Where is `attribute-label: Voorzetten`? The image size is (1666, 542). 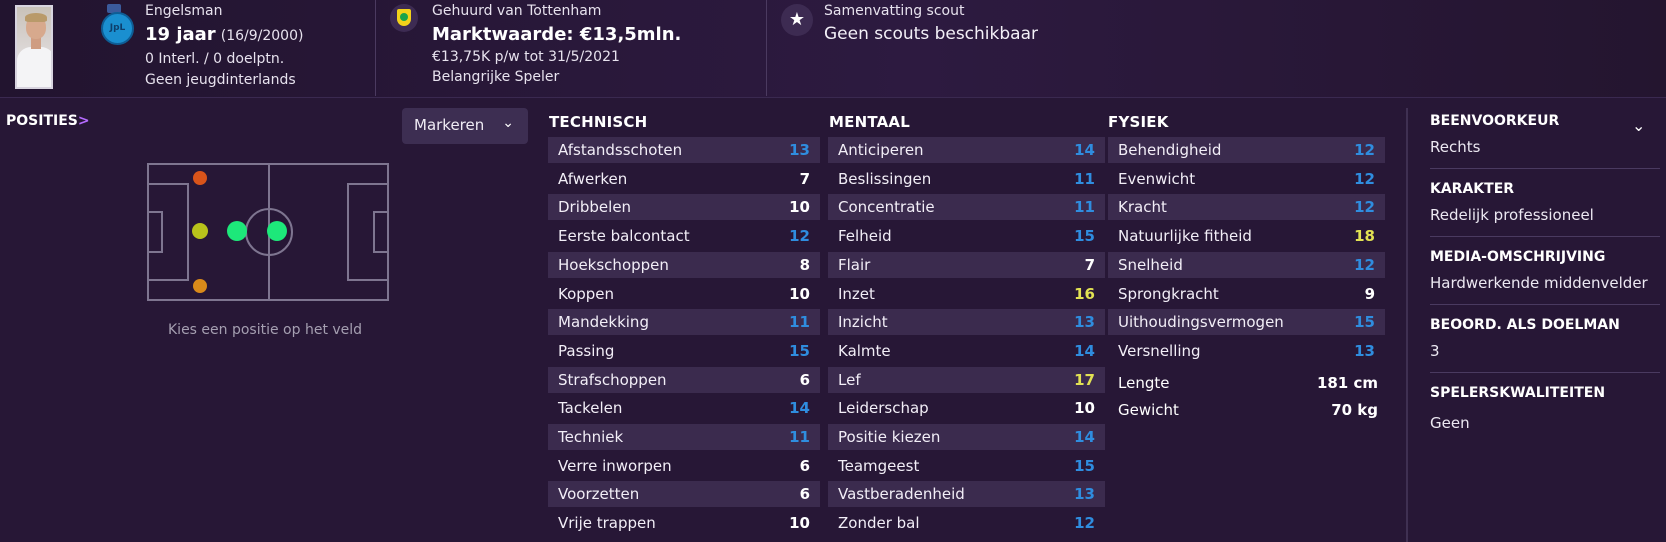 attribute-label: Voorzetten is located at coordinates (599, 494).